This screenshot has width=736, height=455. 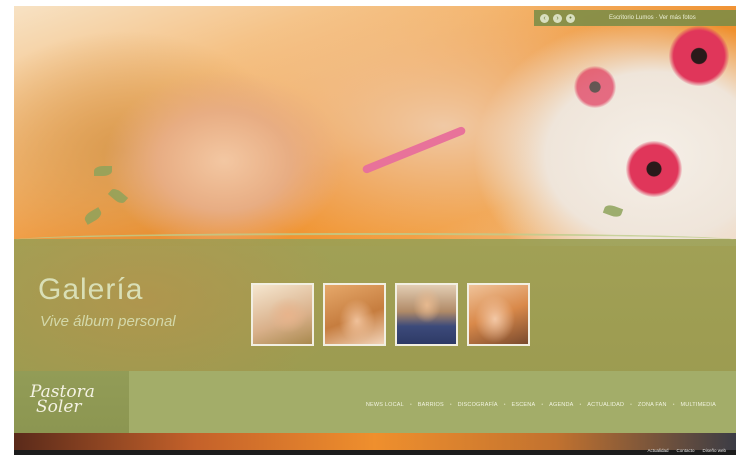 I want to click on nav-item-barrios: BARRIOS, so click(x=431, y=405).